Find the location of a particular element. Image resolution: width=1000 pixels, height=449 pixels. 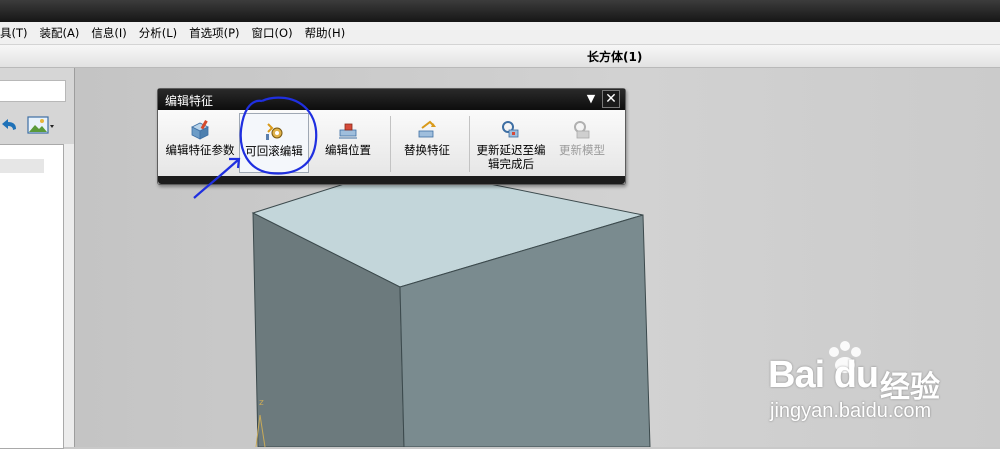

baidu-jingyan-watermark: Bai du 经验 jingyan.baidu.com is located at coordinates (865, 383).